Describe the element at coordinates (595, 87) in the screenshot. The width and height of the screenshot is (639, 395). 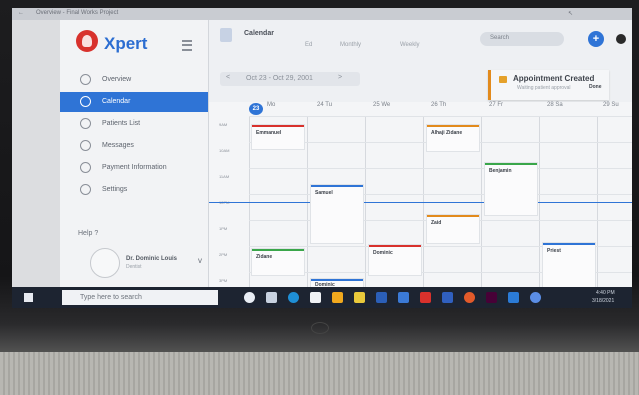
I see `toast-done-button: Done` at that location.